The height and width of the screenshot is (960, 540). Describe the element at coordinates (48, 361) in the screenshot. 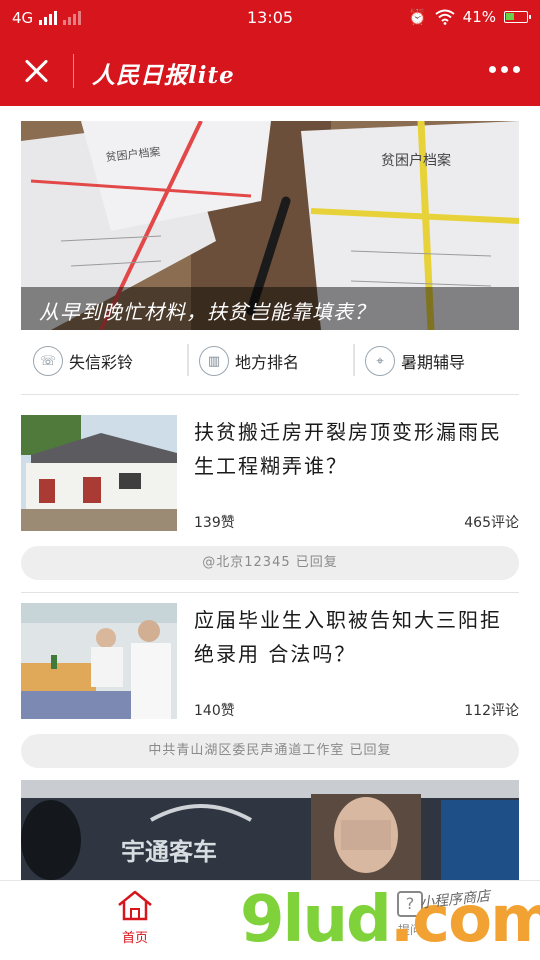

I see `phone-icon: ☏` at that location.